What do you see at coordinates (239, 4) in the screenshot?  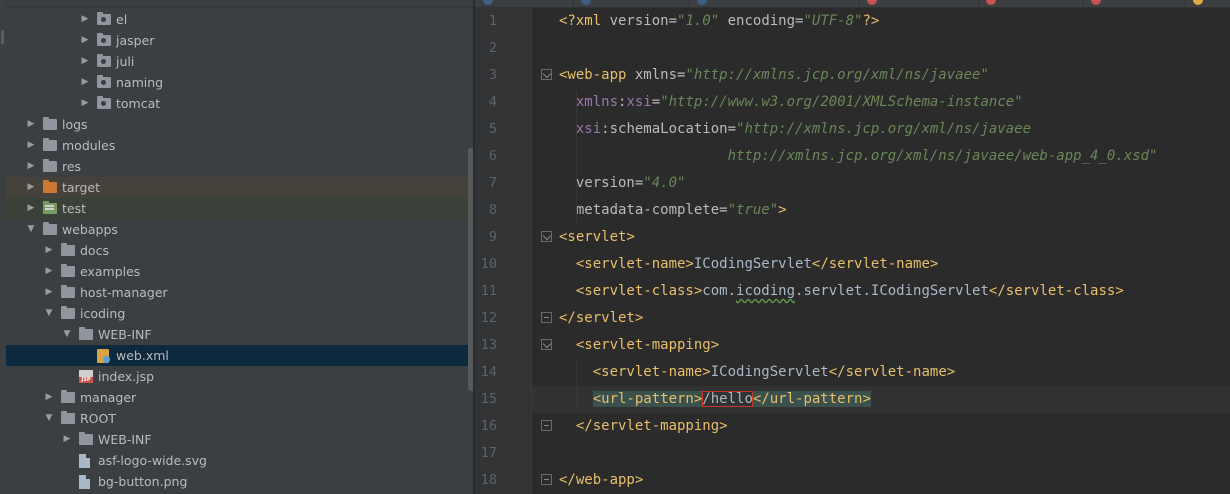 I see `project-tree-header` at bounding box center [239, 4].